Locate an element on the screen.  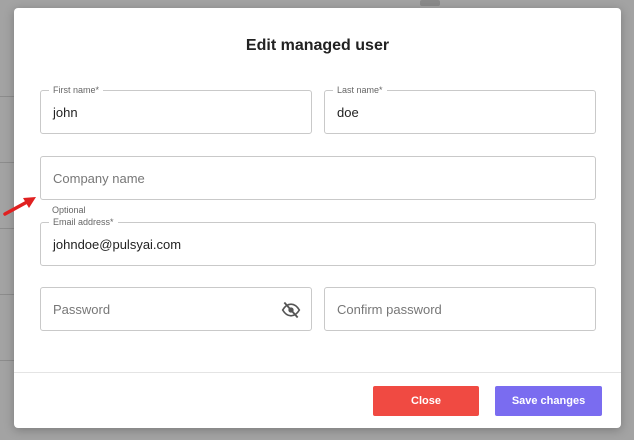
save-changes-button: Save changes is located at coordinates (548, 401).